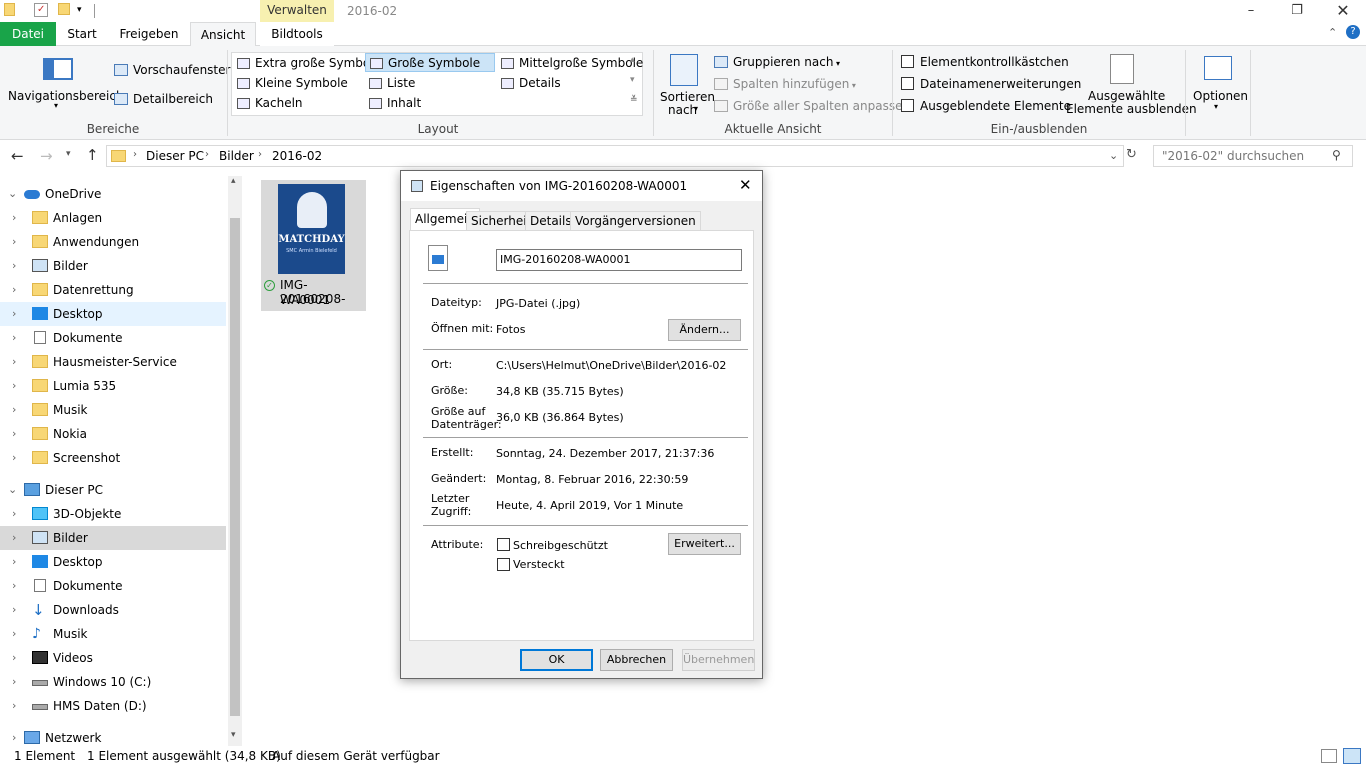  What do you see at coordinates (1253, 156) in the screenshot?
I see `search-input: "2016-02" durchsuchen` at bounding box center [1253, 156].